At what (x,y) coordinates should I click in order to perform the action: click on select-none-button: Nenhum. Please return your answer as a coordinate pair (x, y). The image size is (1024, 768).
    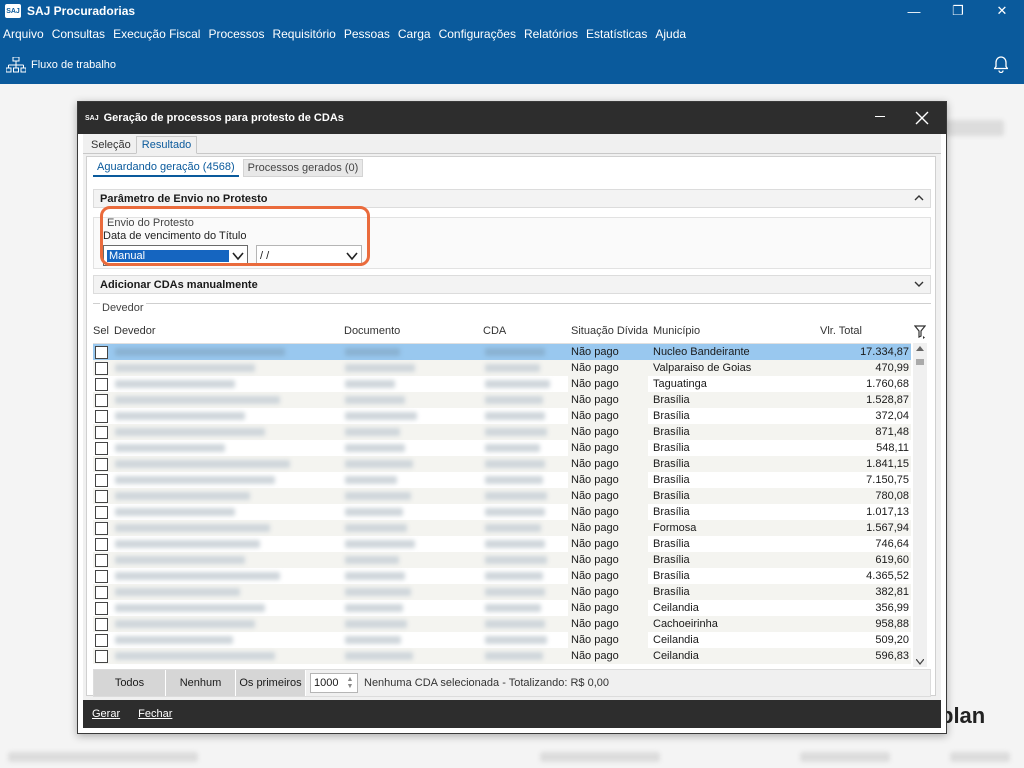
    Looking at the image, I should click on (201, 683).